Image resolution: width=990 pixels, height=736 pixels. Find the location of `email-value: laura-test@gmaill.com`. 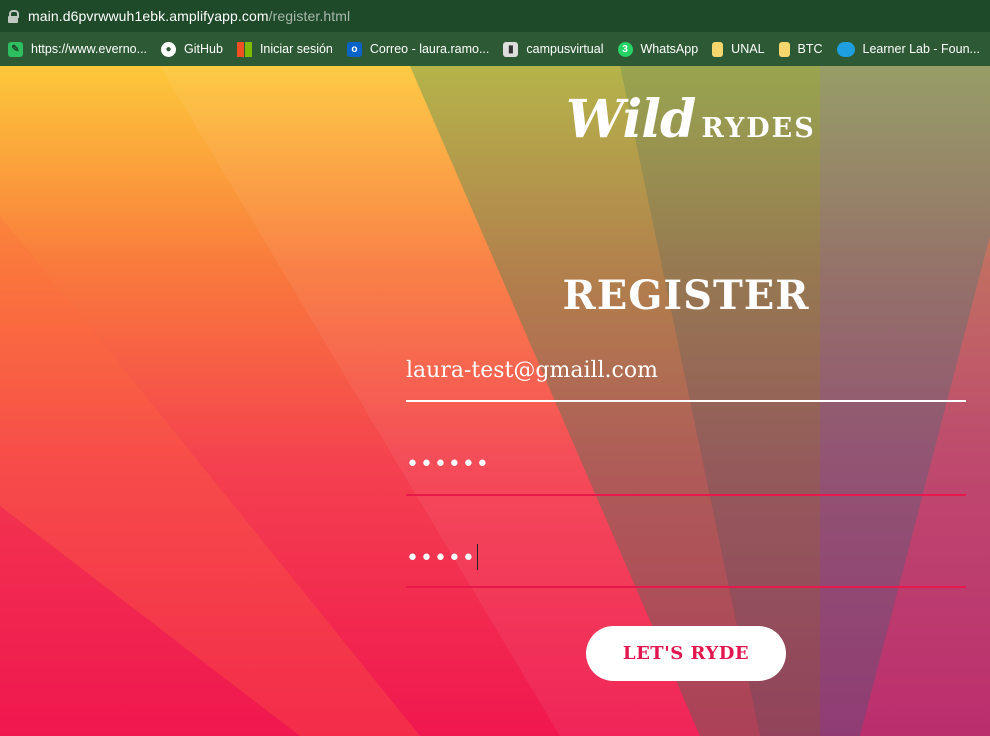

email-value: laura-test@gmaill.com is located at coordinates (532, 370).